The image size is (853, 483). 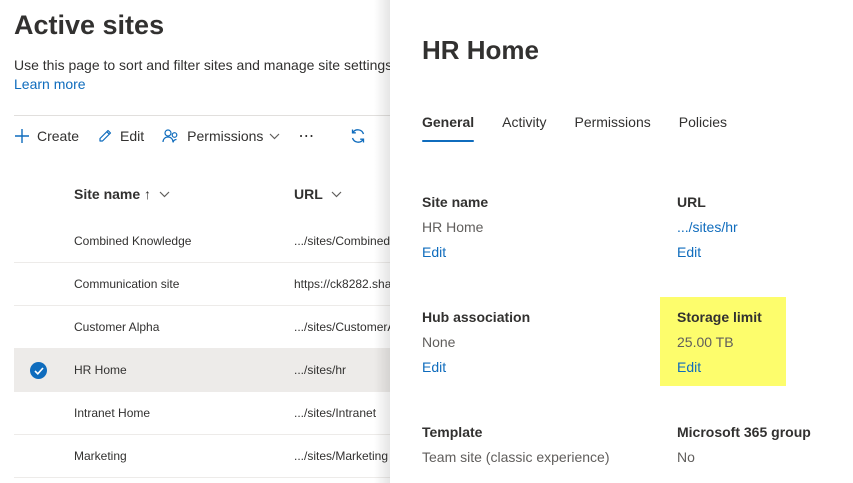 I want to click on template-label: Template, so click(x=452, y=432).